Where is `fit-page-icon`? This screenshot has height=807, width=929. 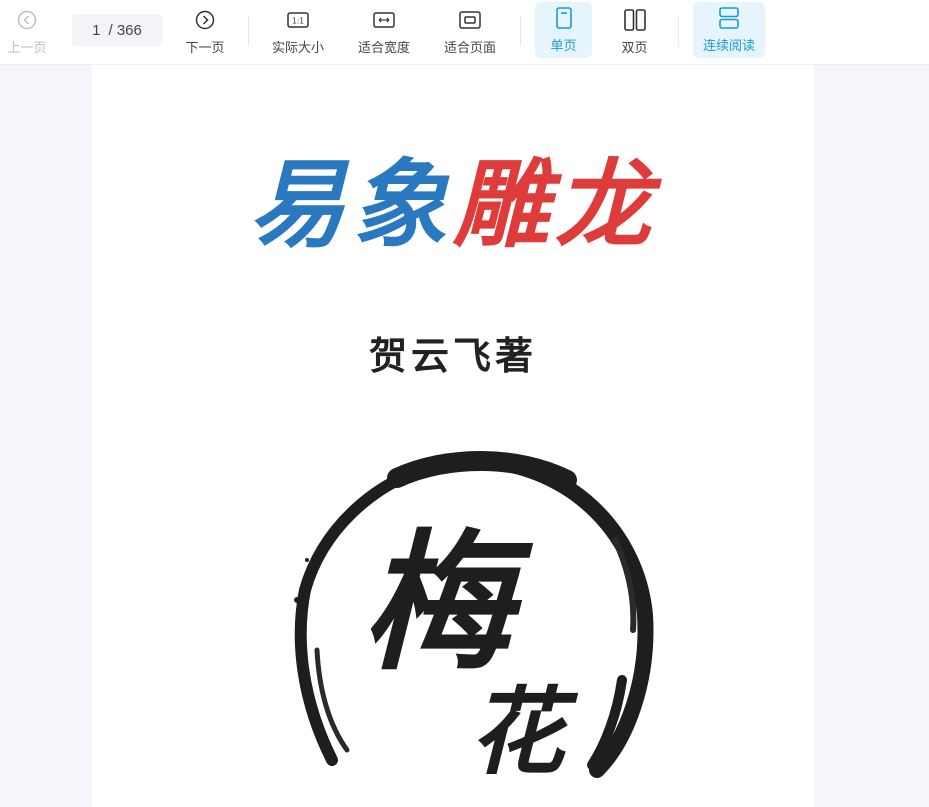 fit-page-icon is located at coordinates (470, 20).